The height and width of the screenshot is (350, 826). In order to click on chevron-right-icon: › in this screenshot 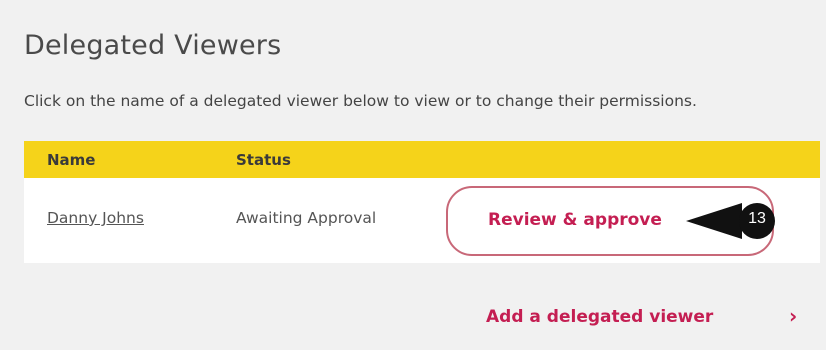, I will do `click(793, 316)`.